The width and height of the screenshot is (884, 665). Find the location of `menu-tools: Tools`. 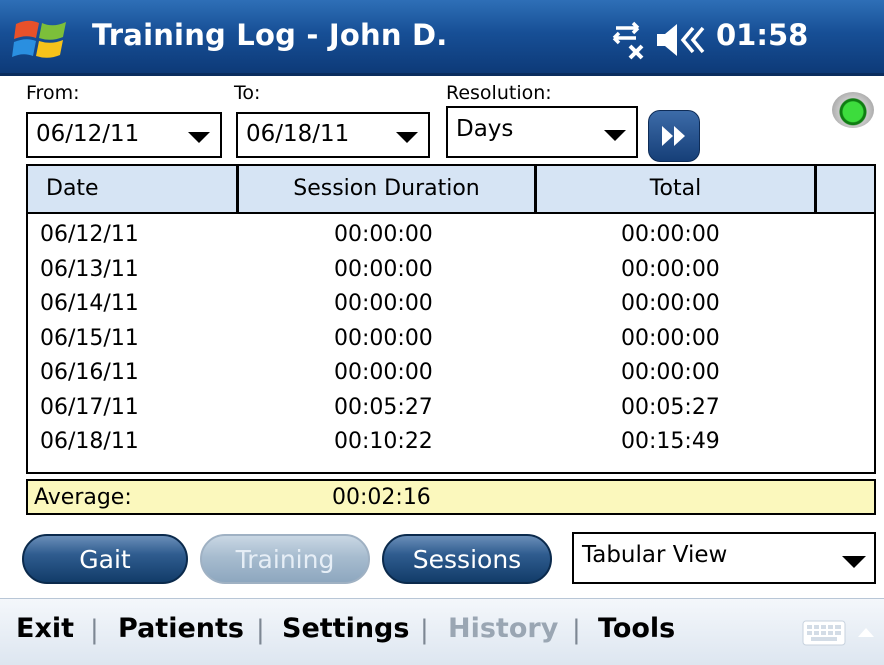

menu-tools: Tools is located at coordinates (636, 628).